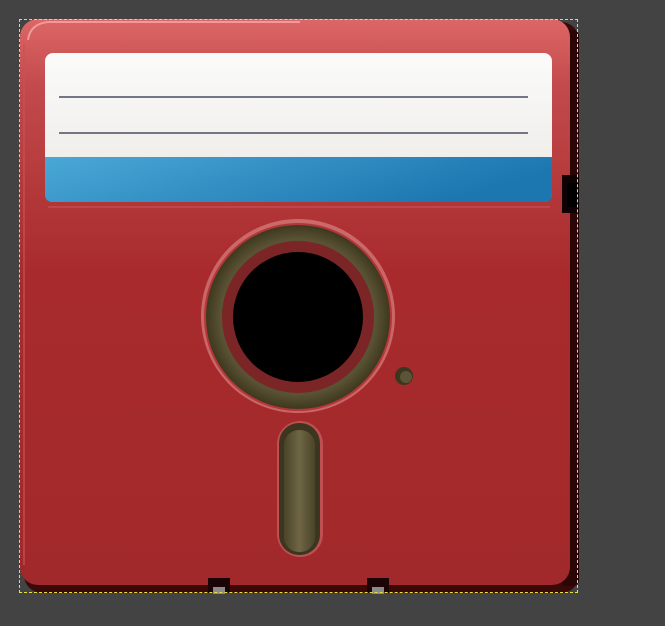  What do you see at coordinates (298, 179) in the screenshot?
I see `label-color-stripe` at bounding box center [298, 179].